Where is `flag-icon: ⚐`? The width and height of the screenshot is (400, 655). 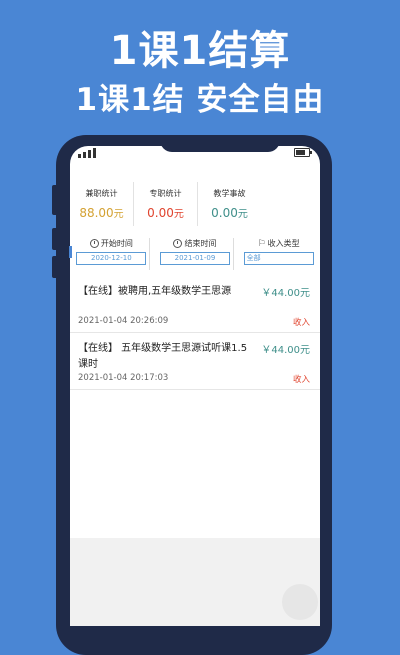 flag-icon: ⚐ is located at coordinates (261, 243).